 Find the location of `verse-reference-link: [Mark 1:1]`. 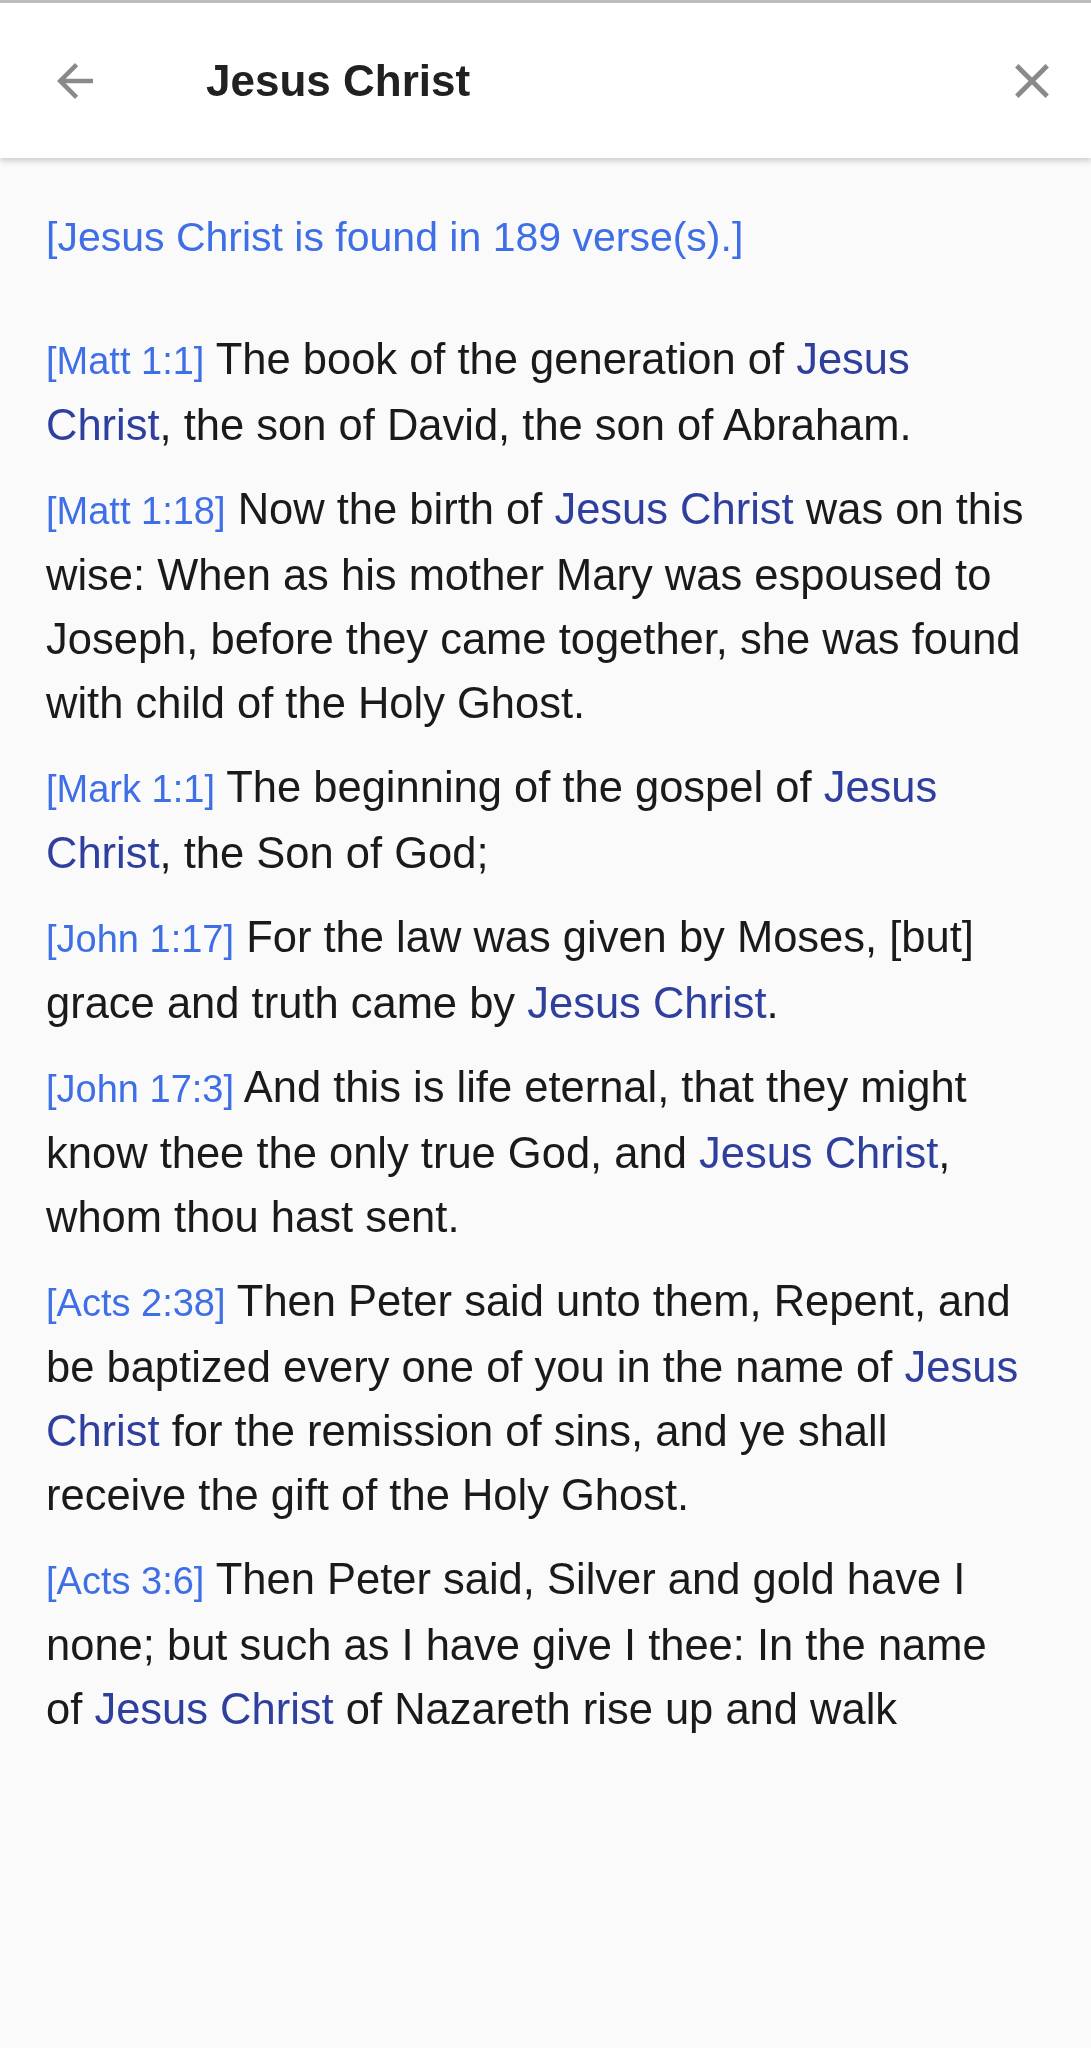

verse-reference-link: [Mark 1:1] is located at coordinates (130, 789).